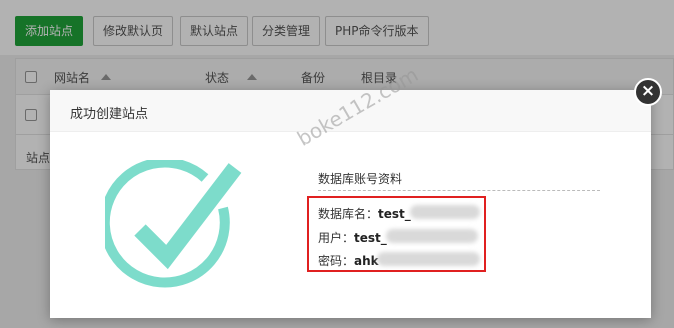 Image resolution: width=674 pixels, height=328 pixels. Describe the element at coordinates (648, 92) in the screenshot. I see `close-icon: ×` at that location.